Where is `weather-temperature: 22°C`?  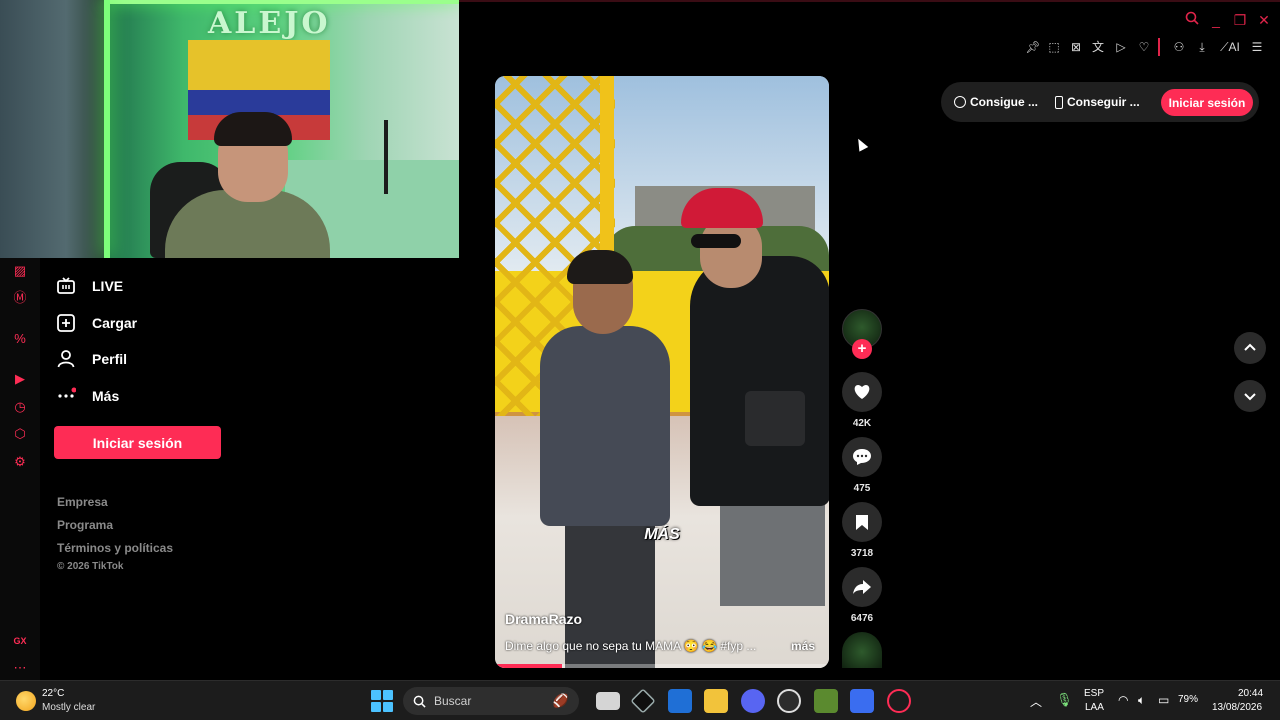
weather-temperature: 22°C is located at coordinates (53, 693).